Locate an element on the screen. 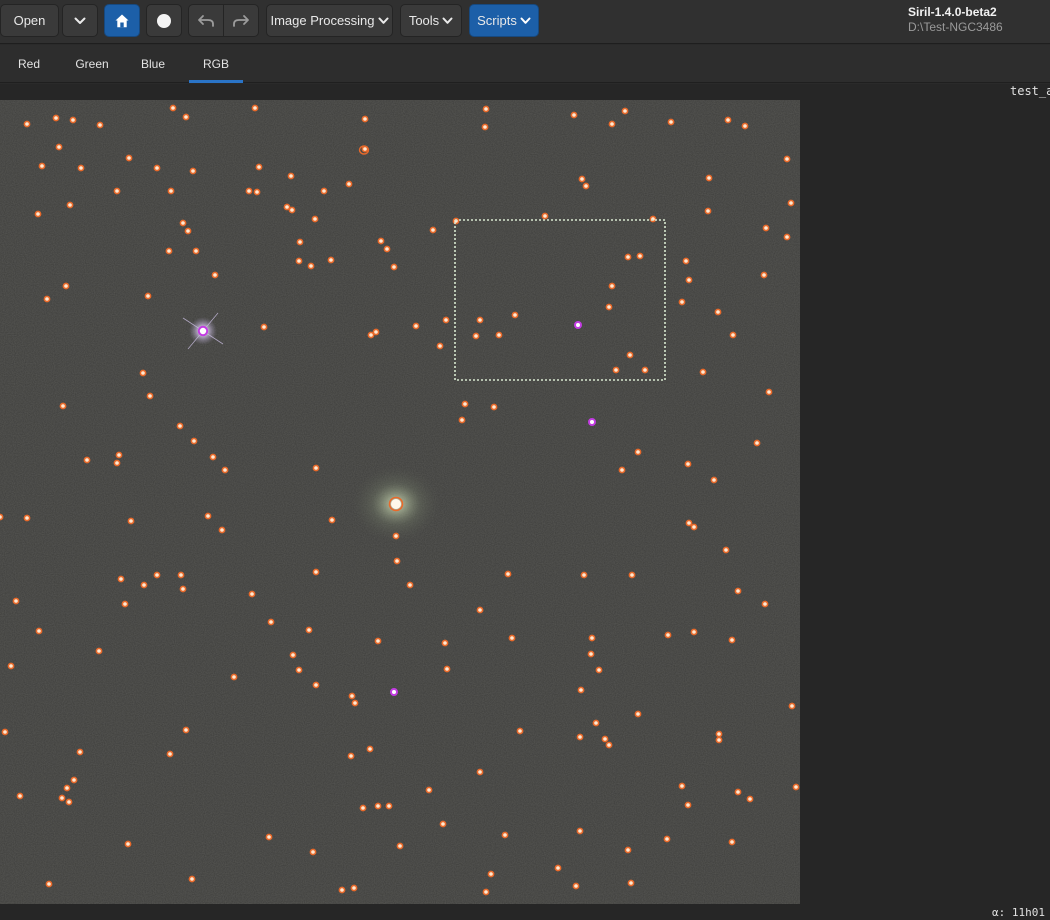 This screenshot has height=920, width=1050. tools-menu: Tools is located at coordinates (431, 20).